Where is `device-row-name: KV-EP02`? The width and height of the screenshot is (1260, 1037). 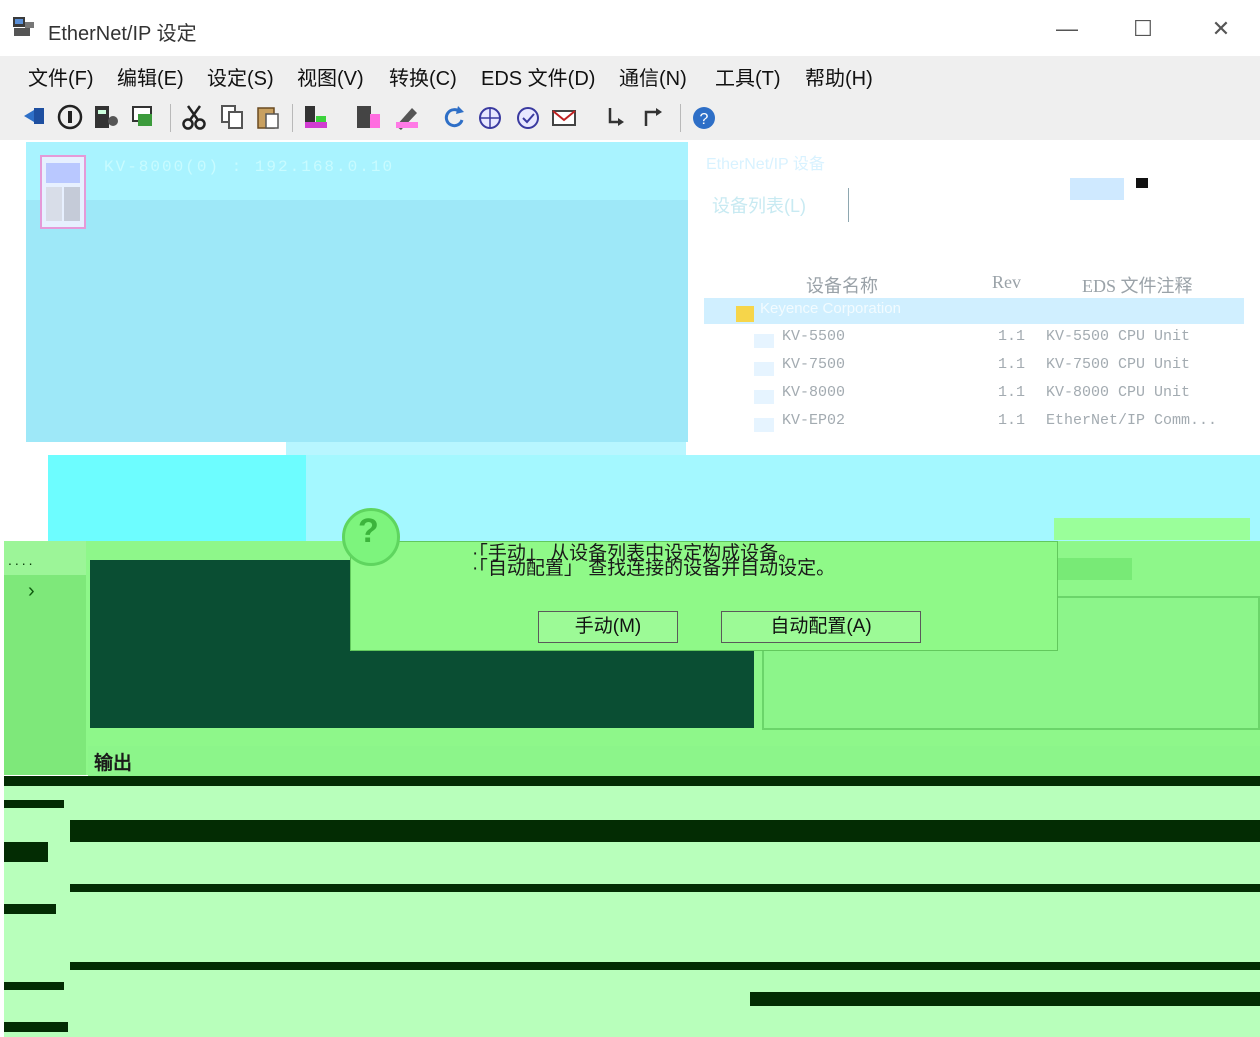
device-row-name: KV-EP02 is located at coordinates (813, 420).